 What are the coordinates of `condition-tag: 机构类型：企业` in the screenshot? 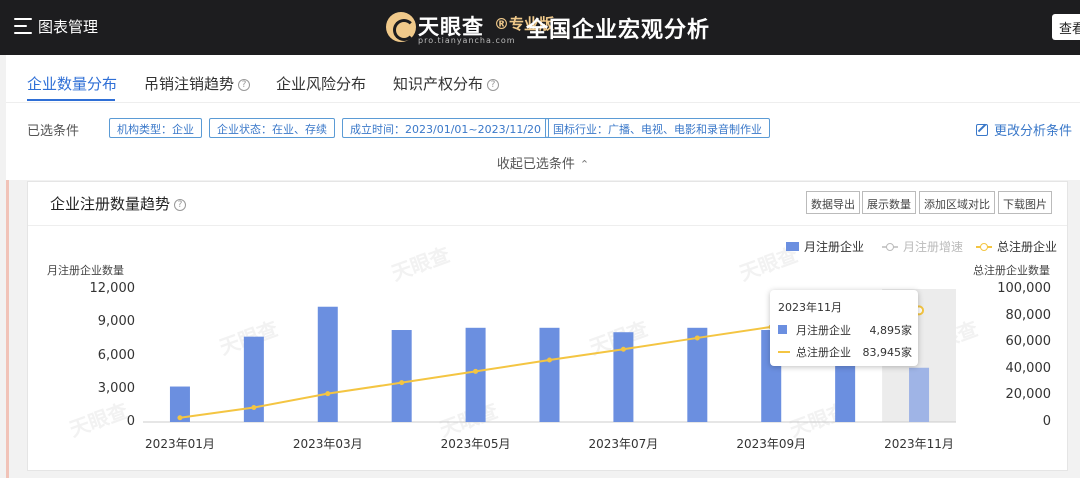 It's located at (155, 128).